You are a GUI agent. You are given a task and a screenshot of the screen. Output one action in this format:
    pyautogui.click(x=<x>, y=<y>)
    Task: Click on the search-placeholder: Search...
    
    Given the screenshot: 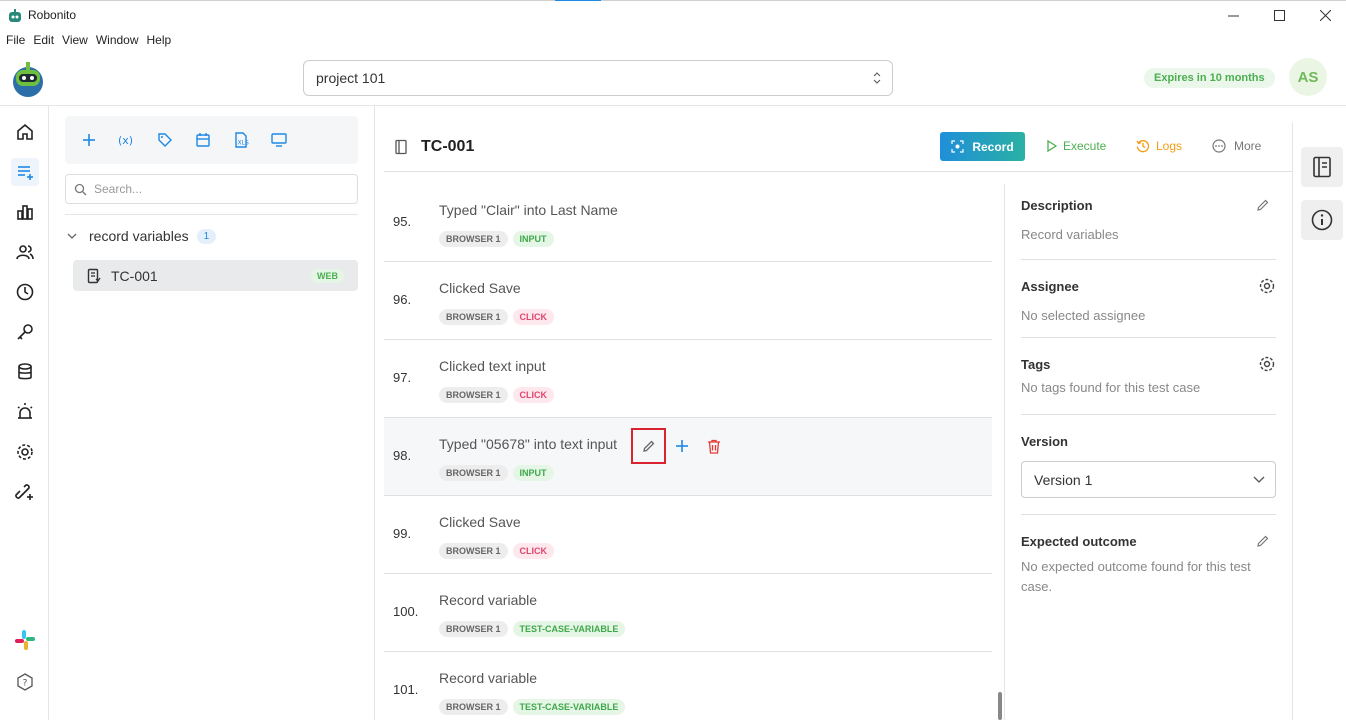 What is the action you would take?
    pyautogui.click(x=118, y=189)
    